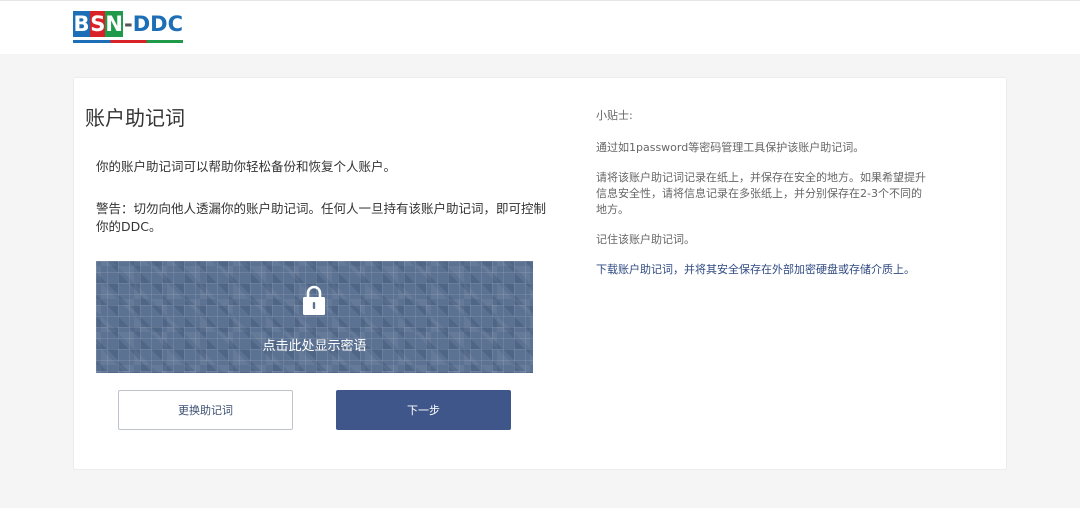 This screenshot has width=1080, height=508. What do you see at coordinates (314, 346) in the screenshot?
I see `reveal-mnemonic-label: 点击此处显示密语` at bounding box center [314, 346].